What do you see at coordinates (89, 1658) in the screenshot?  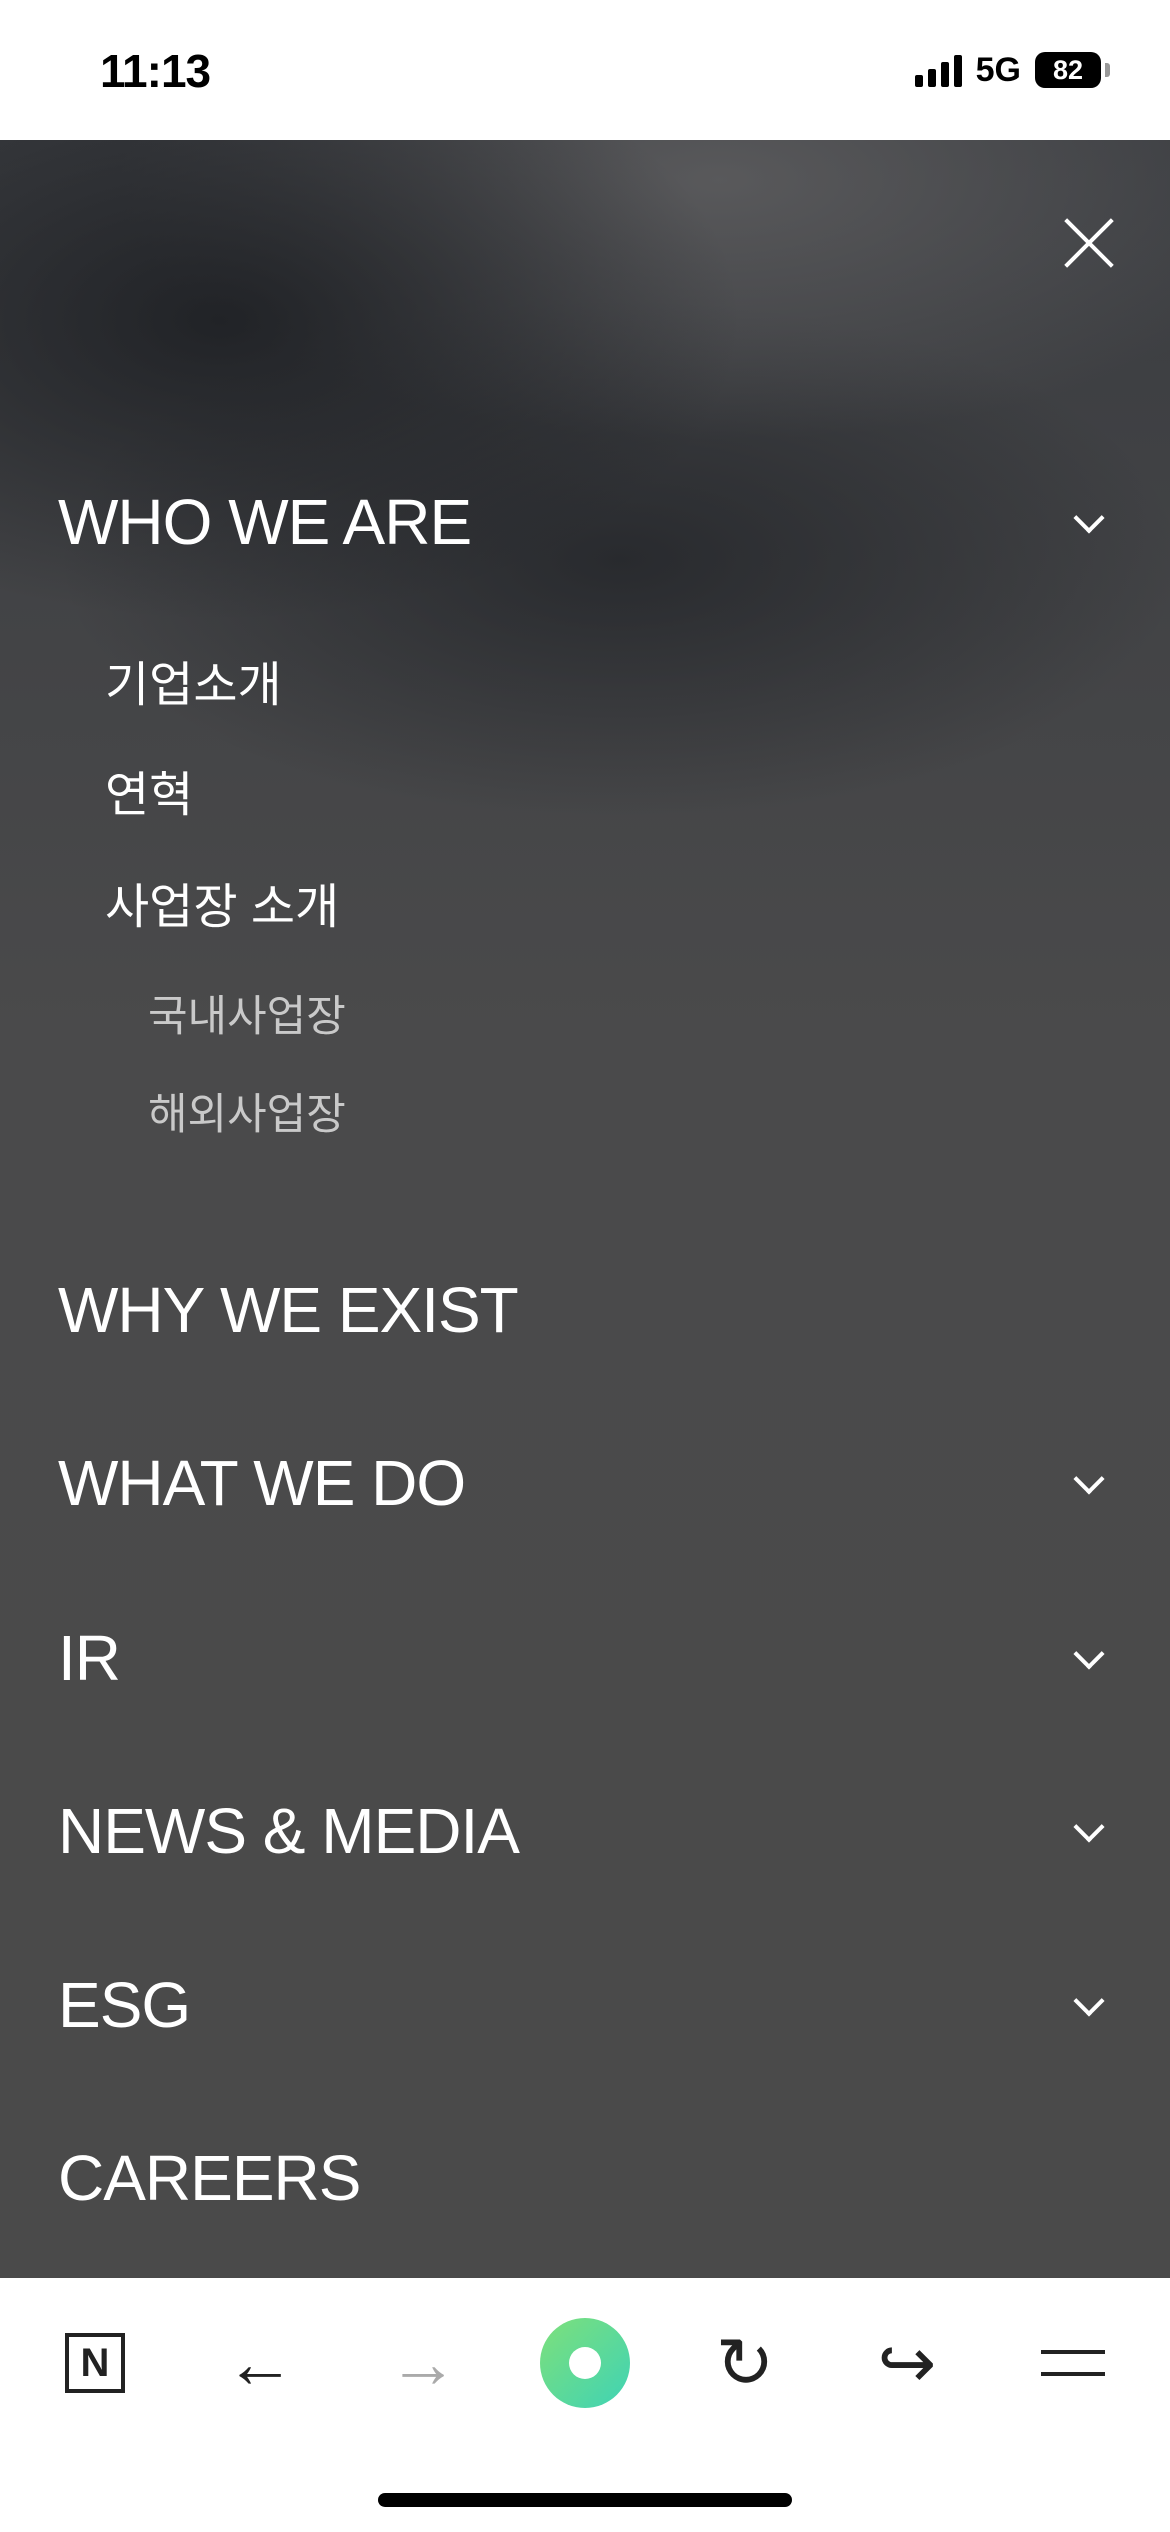 I see `menu-item-label: IR` at bounding box center [89, 1658].